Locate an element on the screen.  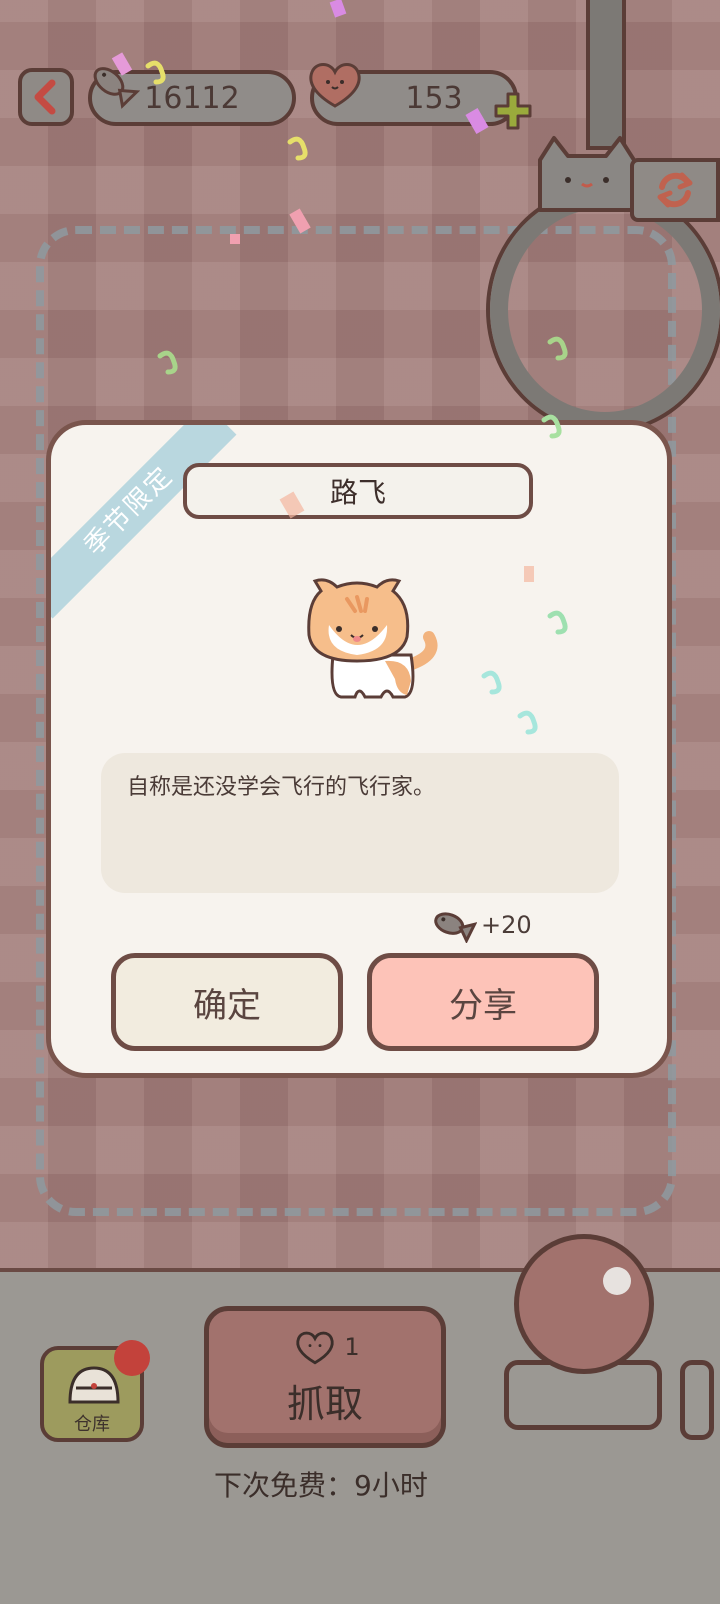
chevron-left-icon is located at coordinates (45, 97).